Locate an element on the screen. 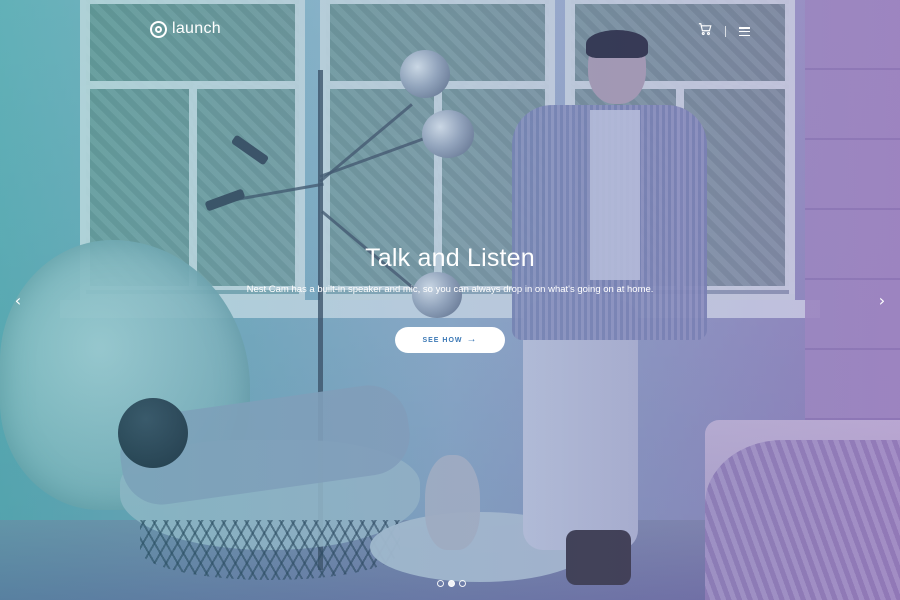 This screenshot has width=900, height=600. header-divider is located at coordinates (725, 31).